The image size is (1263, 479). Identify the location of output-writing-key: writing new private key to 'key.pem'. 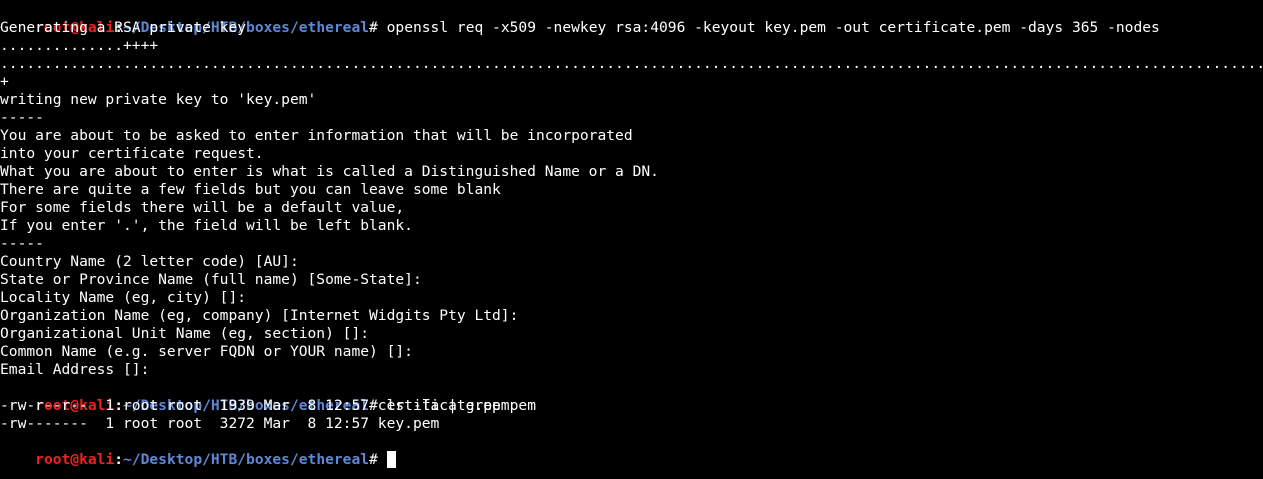
(158, 99).